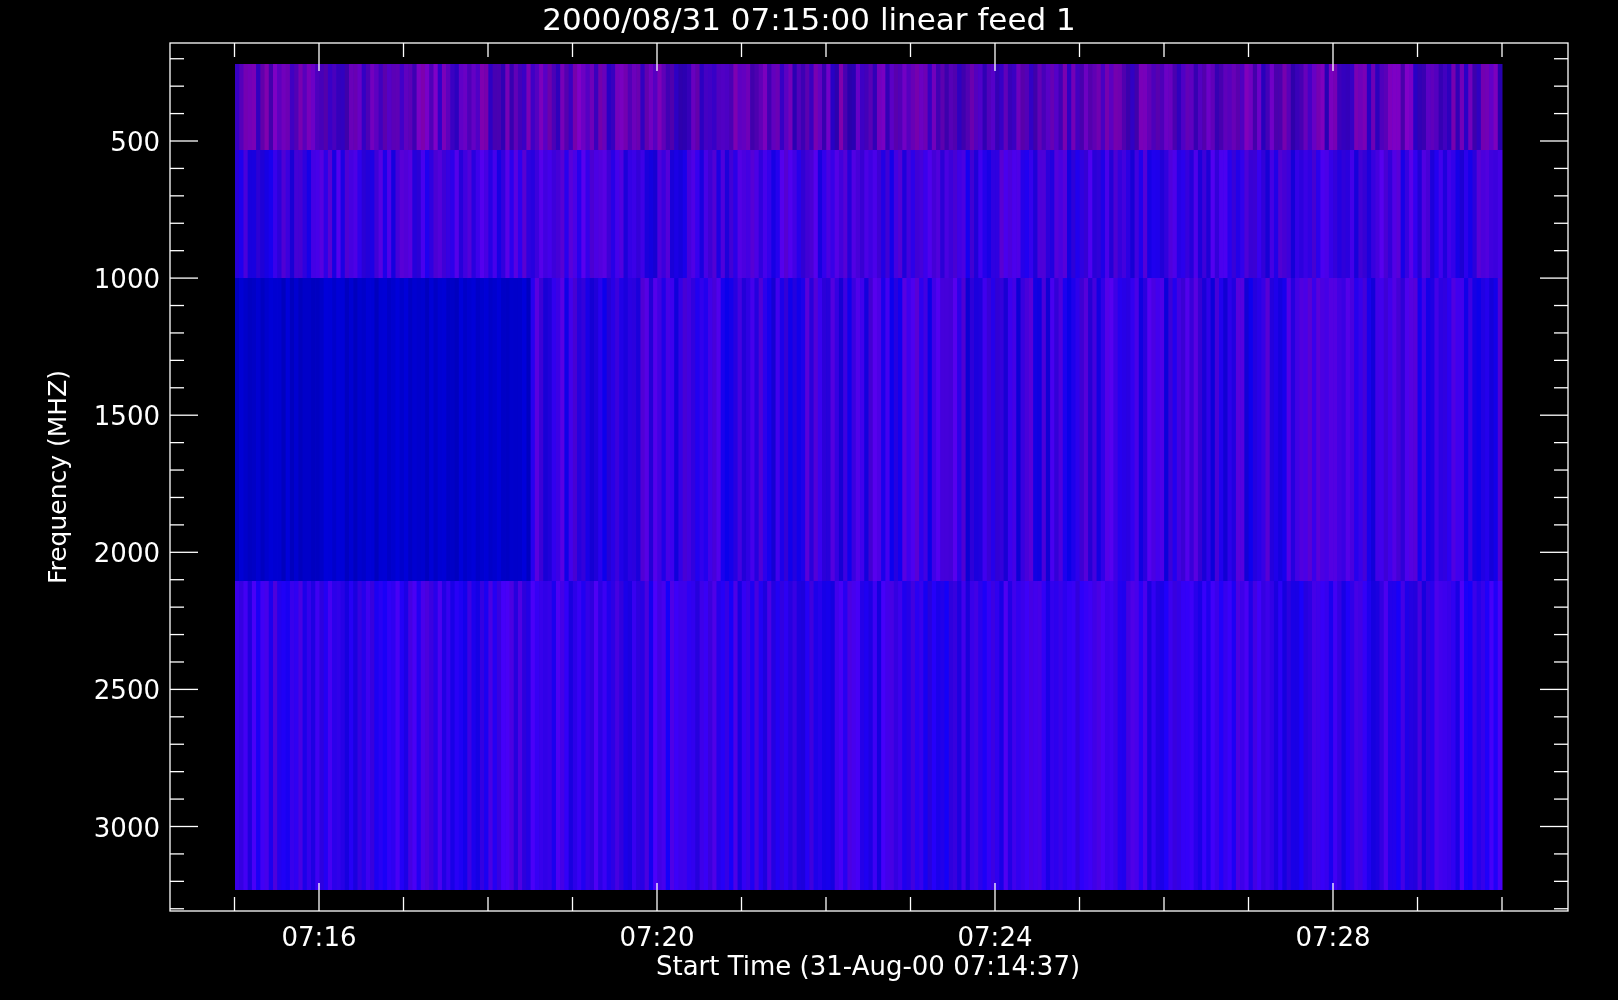 The height and width of the screenshot is (1000, 1618). Describe the element at coordinates (57, 477) in the screenshot. I see `y-axis-label: Frequency (MHZ)` at that location.